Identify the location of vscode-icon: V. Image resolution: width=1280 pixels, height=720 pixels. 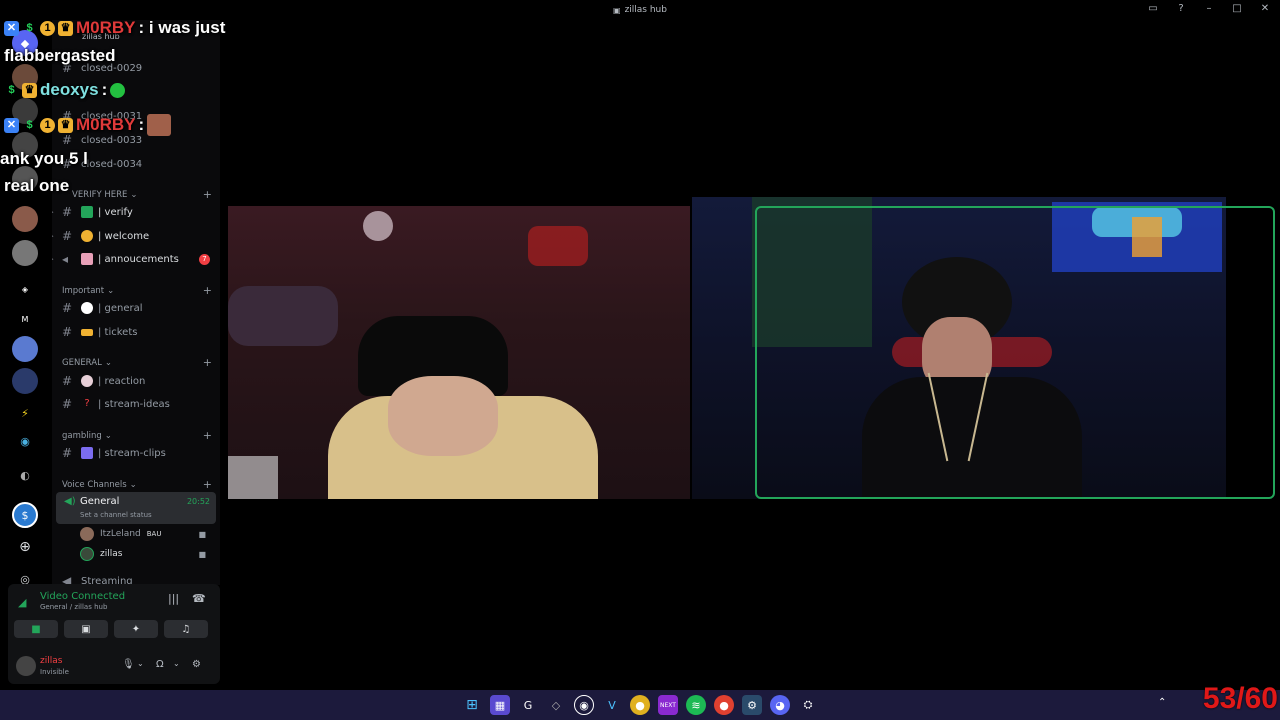
(612, 705).